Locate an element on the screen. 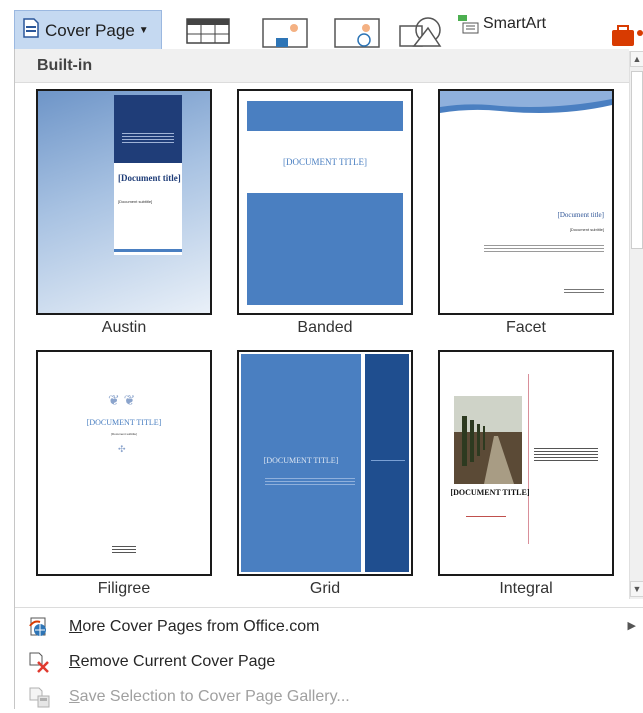 Image resolution: width=643 pixels, height=713 pixels. grid-preview: [DOCUMENT TITLE] is located at coordinates (325, 463).